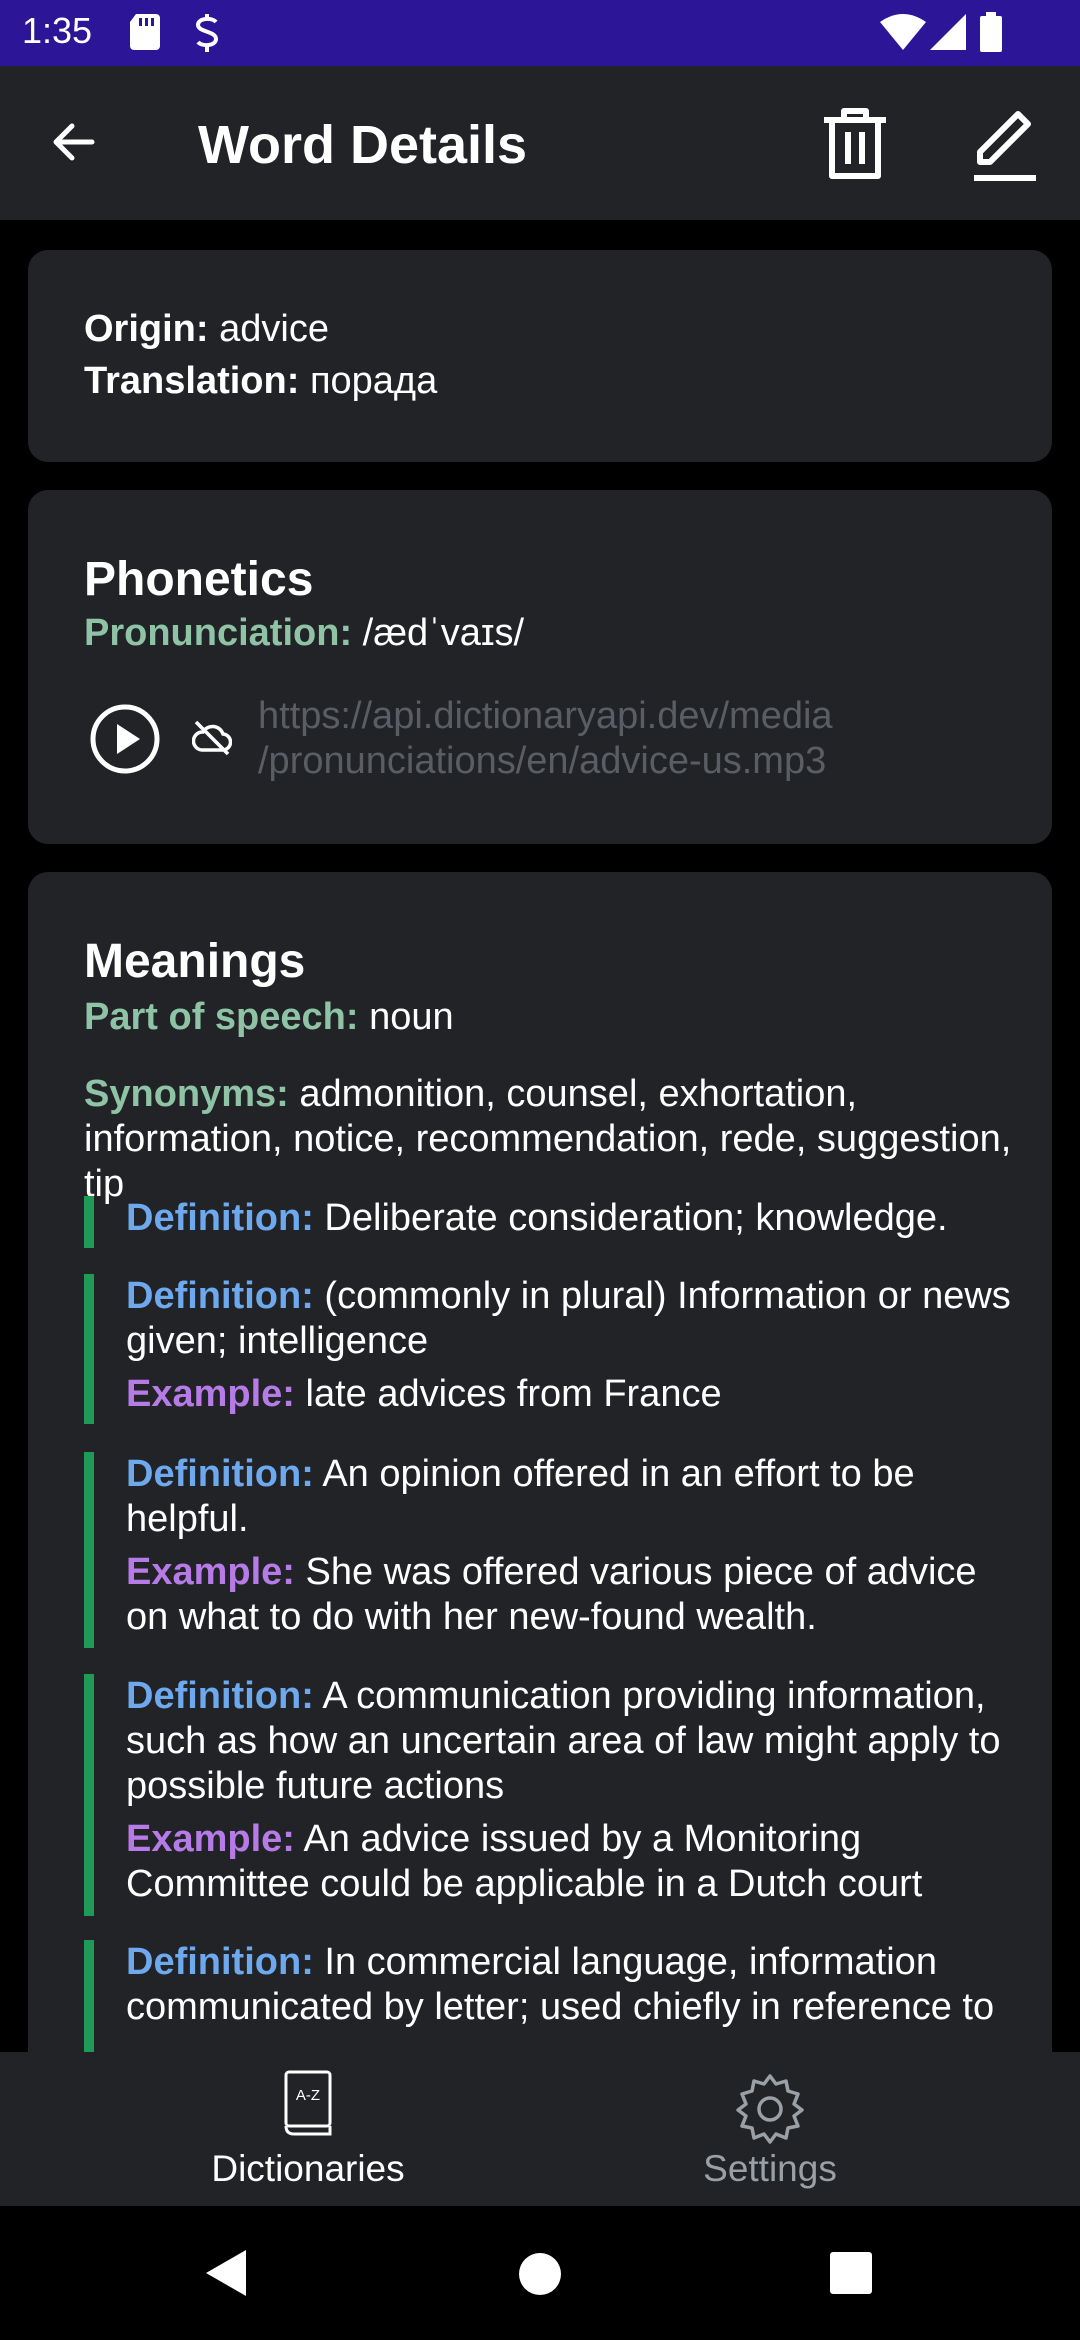 This screenshot has width=1080, height=2340. What do you see at coordinates (770, 2109) in the screenshot?
I see `gear-icon` at bounding box center [770, 2109].